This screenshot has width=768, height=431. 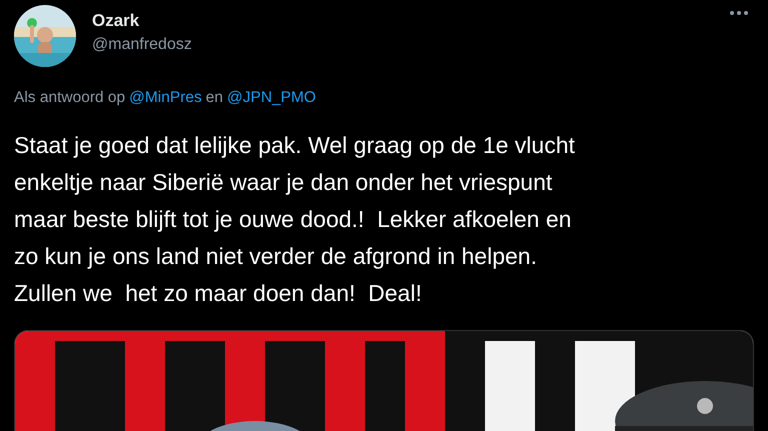 I want to click on author-name: Ozark, so click(x=403, y=21).